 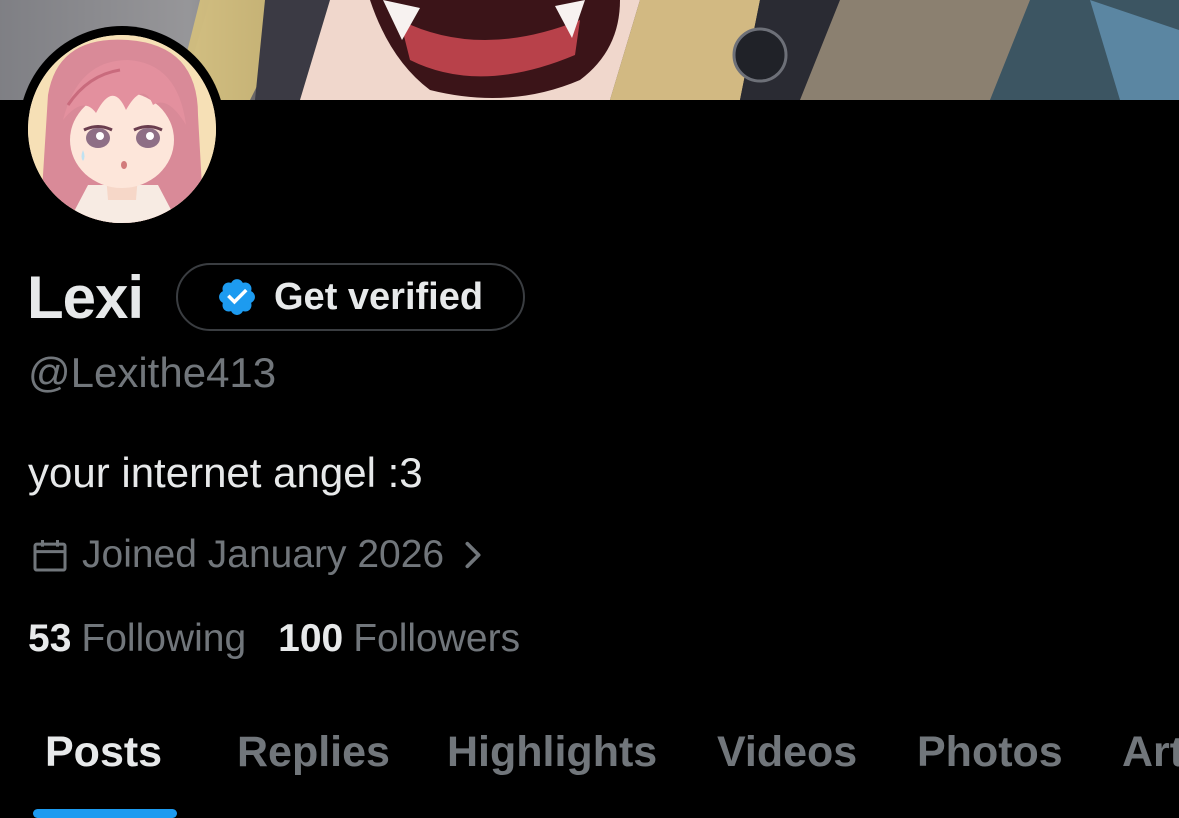 What do you see at coordinates (313, 752) in the screenshot?
I see `tab-replies: Replies` at bounding box center [313, 752].